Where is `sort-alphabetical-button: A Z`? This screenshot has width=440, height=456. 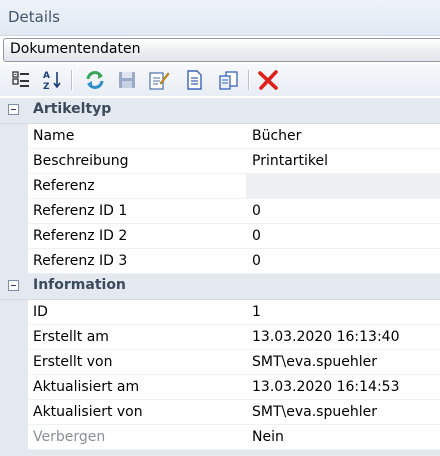 sort-alphabetical-button: A Z is located at coordinates (52, 80).